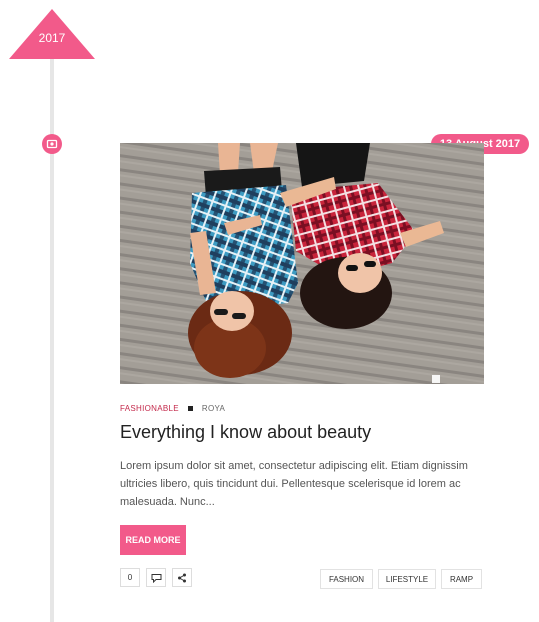 This screenshot has width=539, height=622. I want to click on like-count: 0, so click(130, 577).